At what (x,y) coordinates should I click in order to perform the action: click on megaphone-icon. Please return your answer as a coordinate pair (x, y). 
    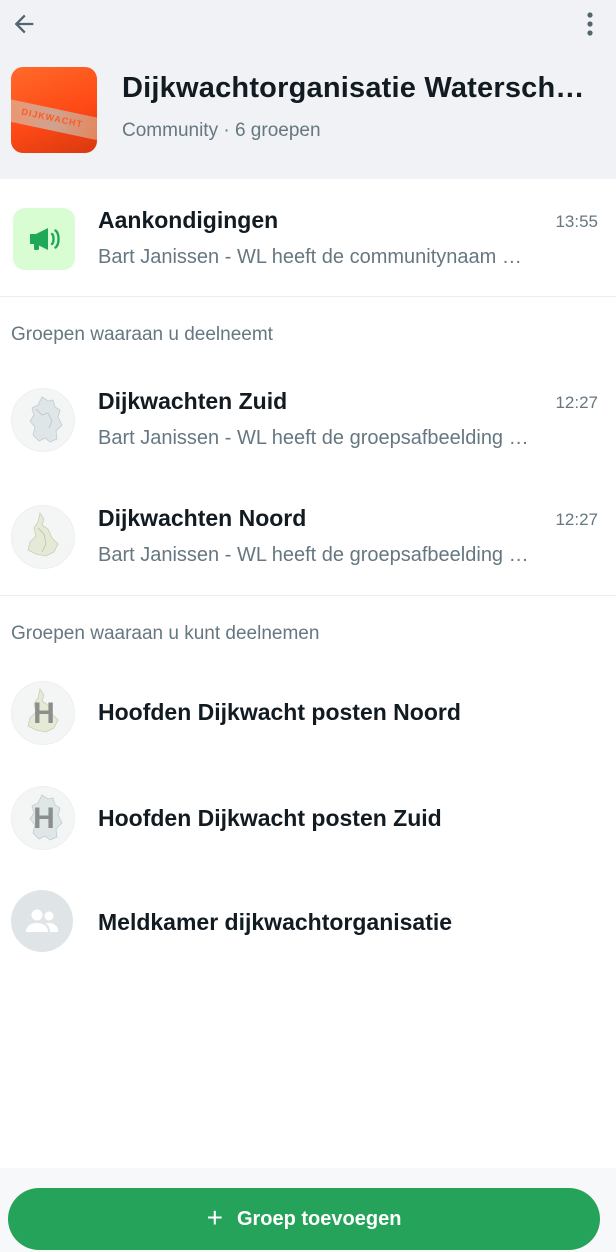
    Looking at the image, I should click on (45, 239).